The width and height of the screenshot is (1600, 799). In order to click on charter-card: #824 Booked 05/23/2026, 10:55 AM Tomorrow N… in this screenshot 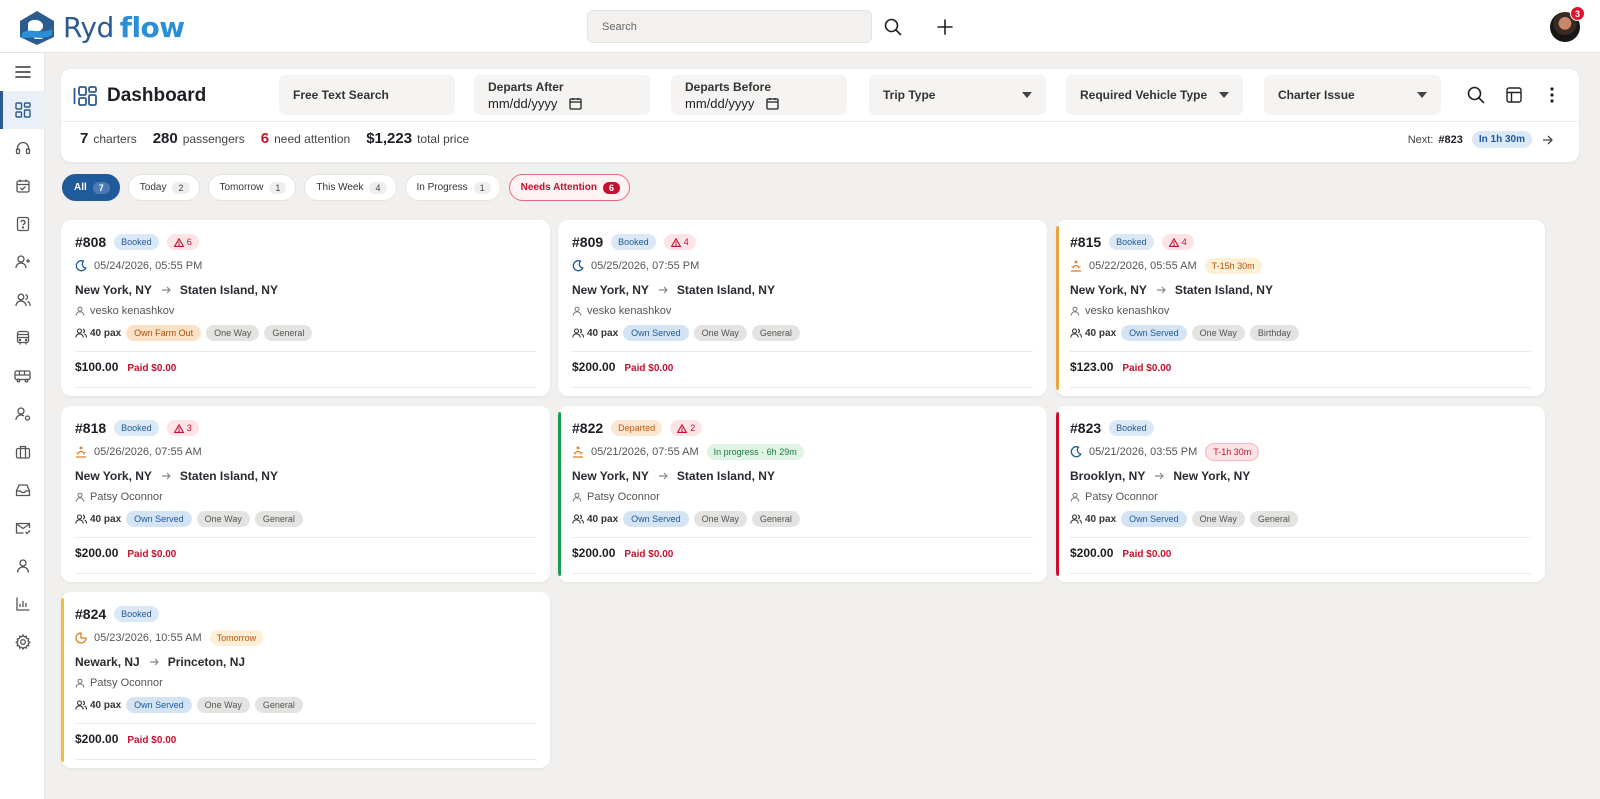, I will do `click(305, 680)`.